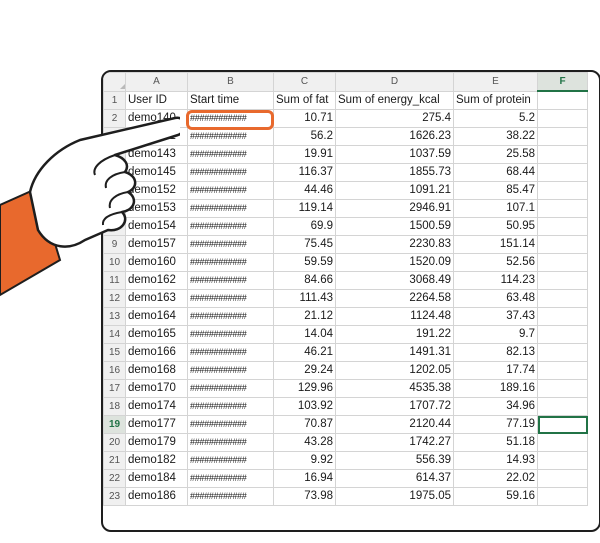 The image size is (600, 543). Describe the element at coordinates (304, 442) in the screenshot. I see `cell-c20: 43.28` at that location.